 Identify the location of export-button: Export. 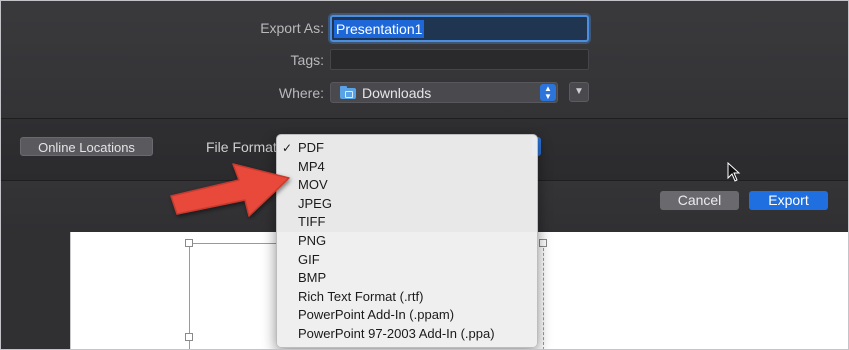
(788, 200).